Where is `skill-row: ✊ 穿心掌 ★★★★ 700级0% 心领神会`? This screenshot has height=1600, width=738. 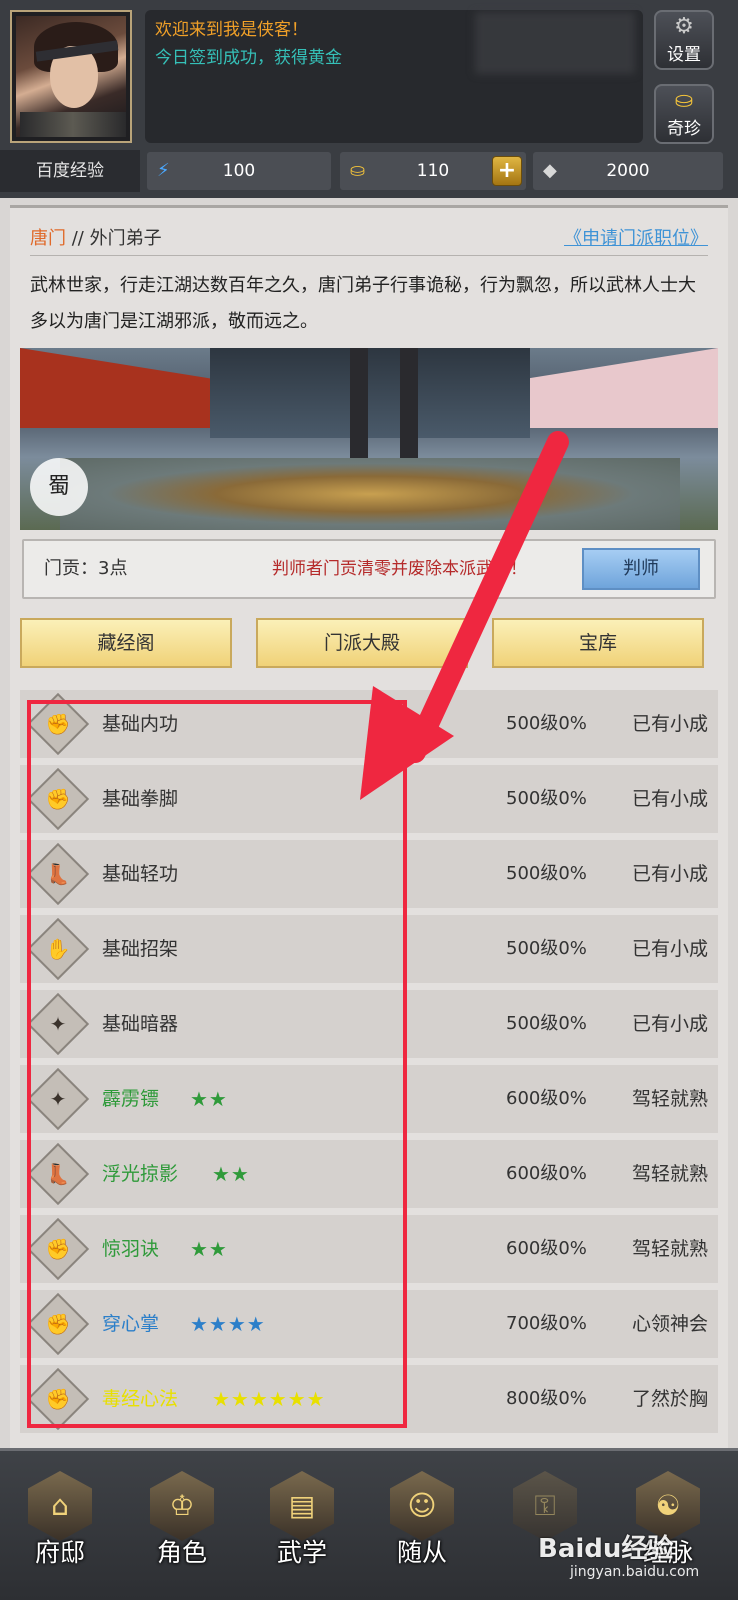 skill-row: ✊ 穿心掌 ★★★★ 700级0% 心领神会 is located at coordinates (369, 1324).